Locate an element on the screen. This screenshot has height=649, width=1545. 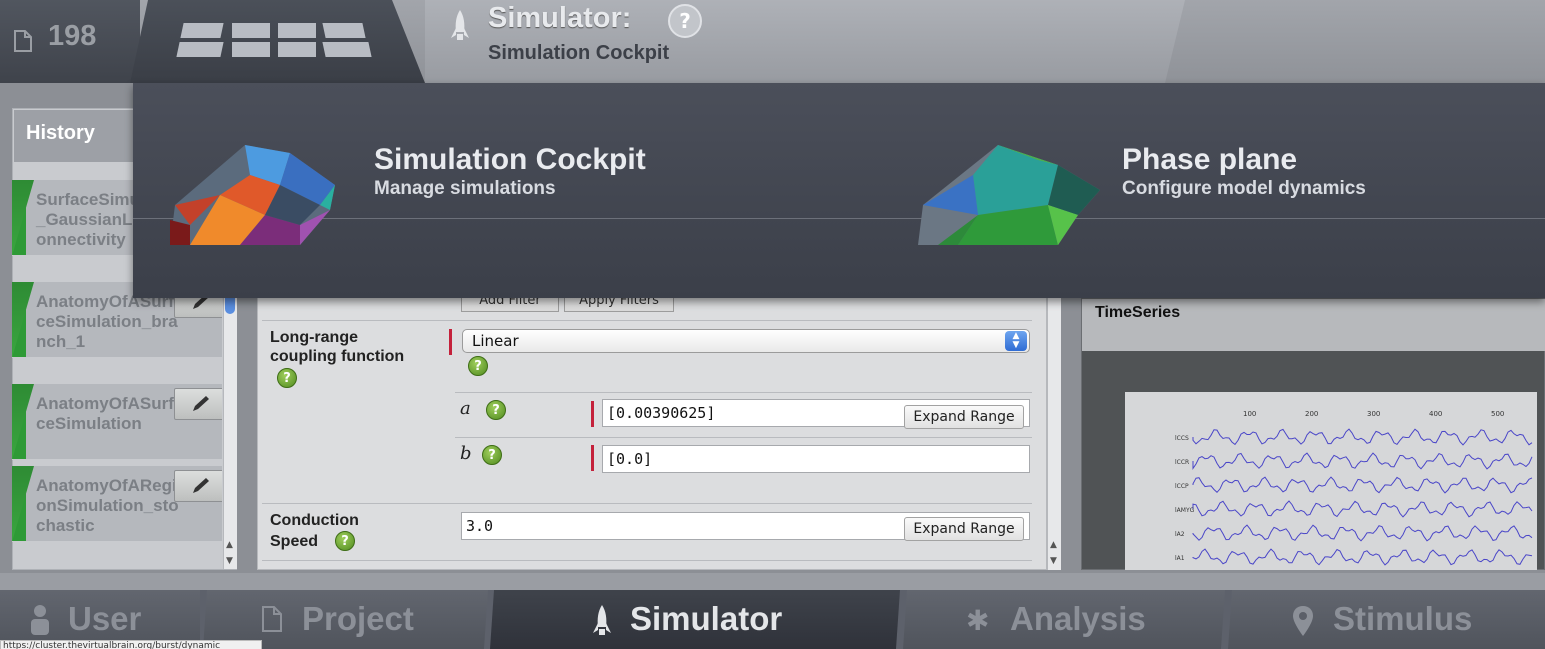
page-subtitle: Simulation Cockpit is located at coordinates (579, 53).